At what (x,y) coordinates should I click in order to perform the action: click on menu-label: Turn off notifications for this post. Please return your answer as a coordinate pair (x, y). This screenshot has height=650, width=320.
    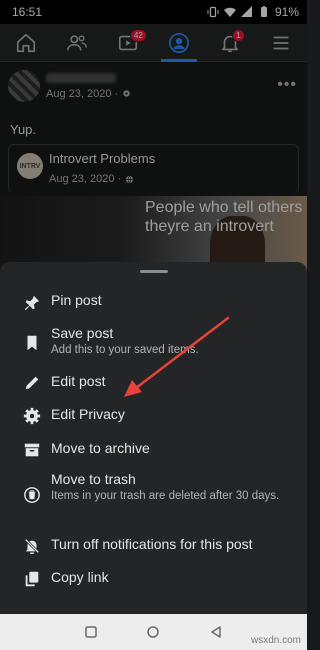
    Looking at the image, I should click on (152, 544).